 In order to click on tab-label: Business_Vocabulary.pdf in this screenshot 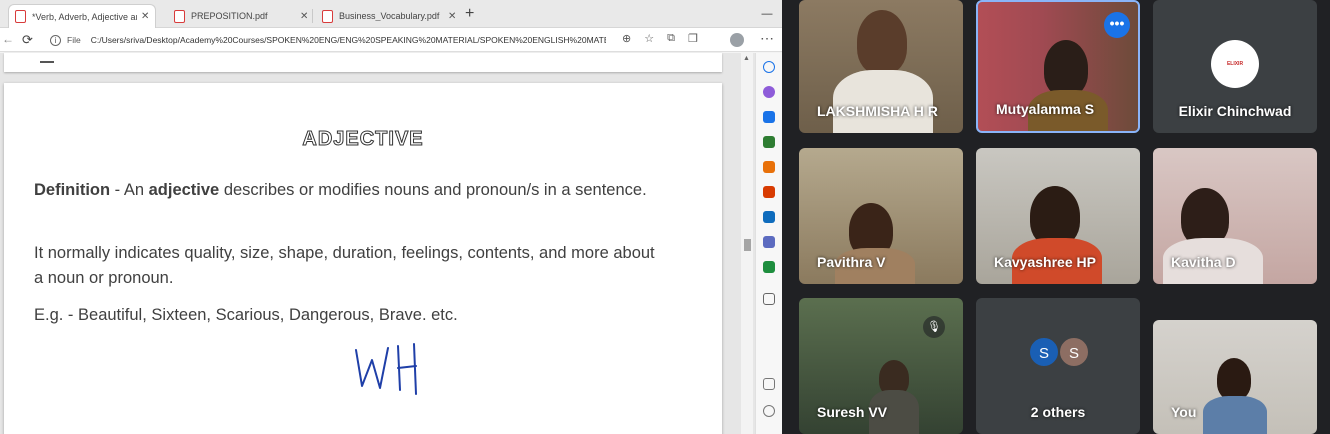, I will do `click(389, 16)`.